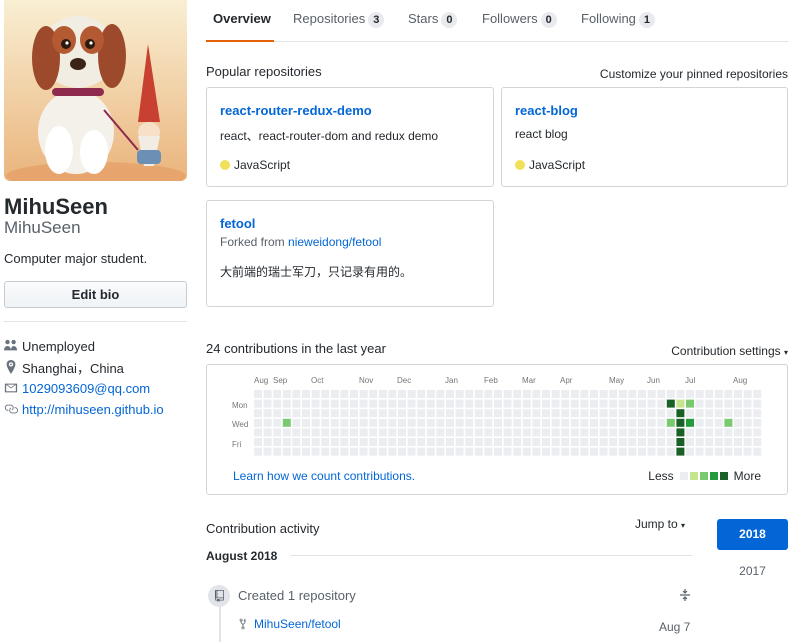 This screenshot has width=798, height=642. Describe the element at coordinates (95, 294) in the screenshot. I see `edit-bio-button: Edit bio` at that location.